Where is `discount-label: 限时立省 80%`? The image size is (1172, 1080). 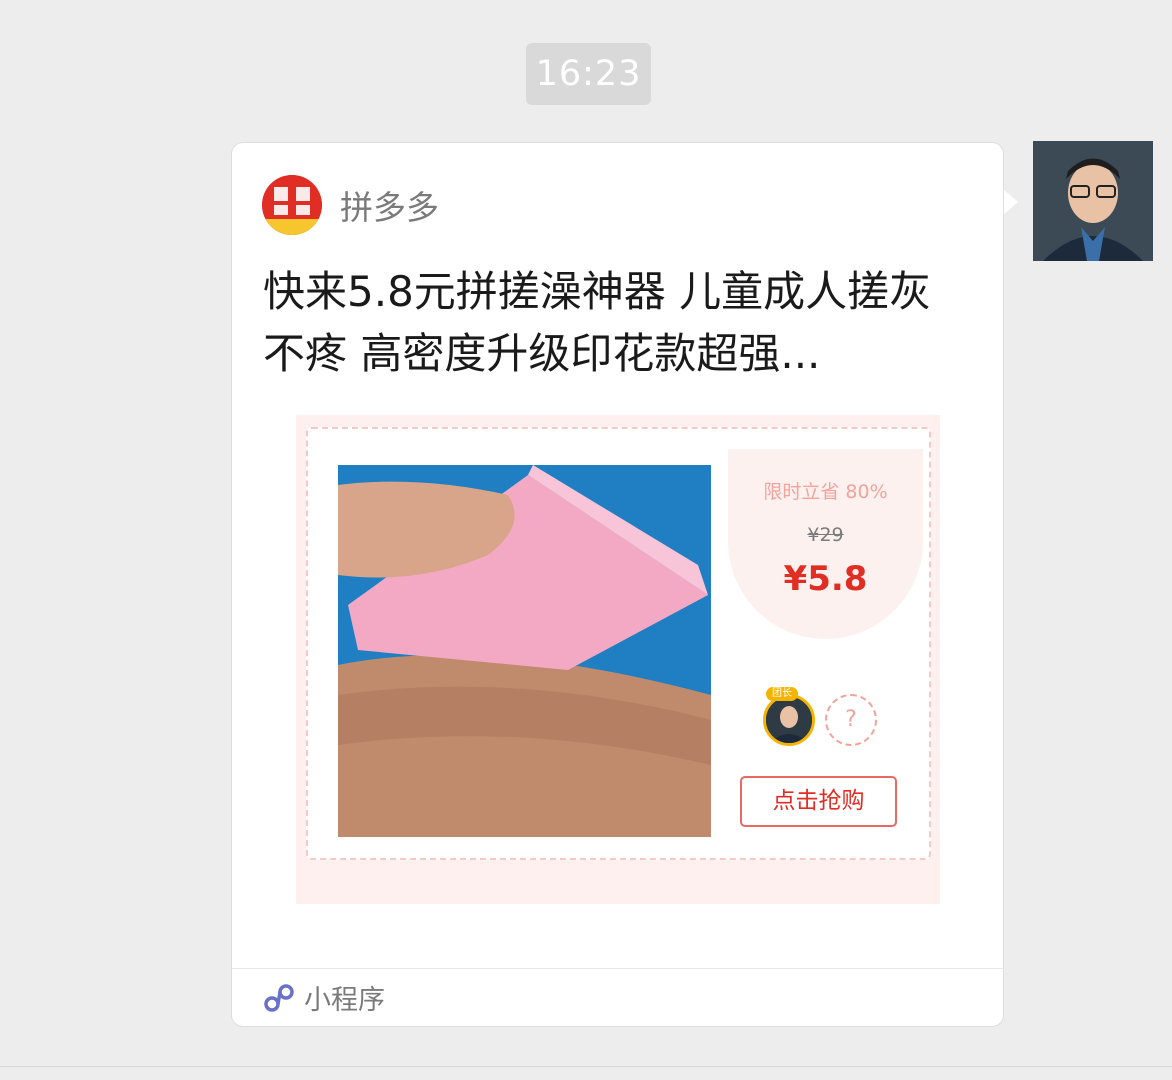 discount-label: 限时立省 80% is located at coordinates (825, 492).